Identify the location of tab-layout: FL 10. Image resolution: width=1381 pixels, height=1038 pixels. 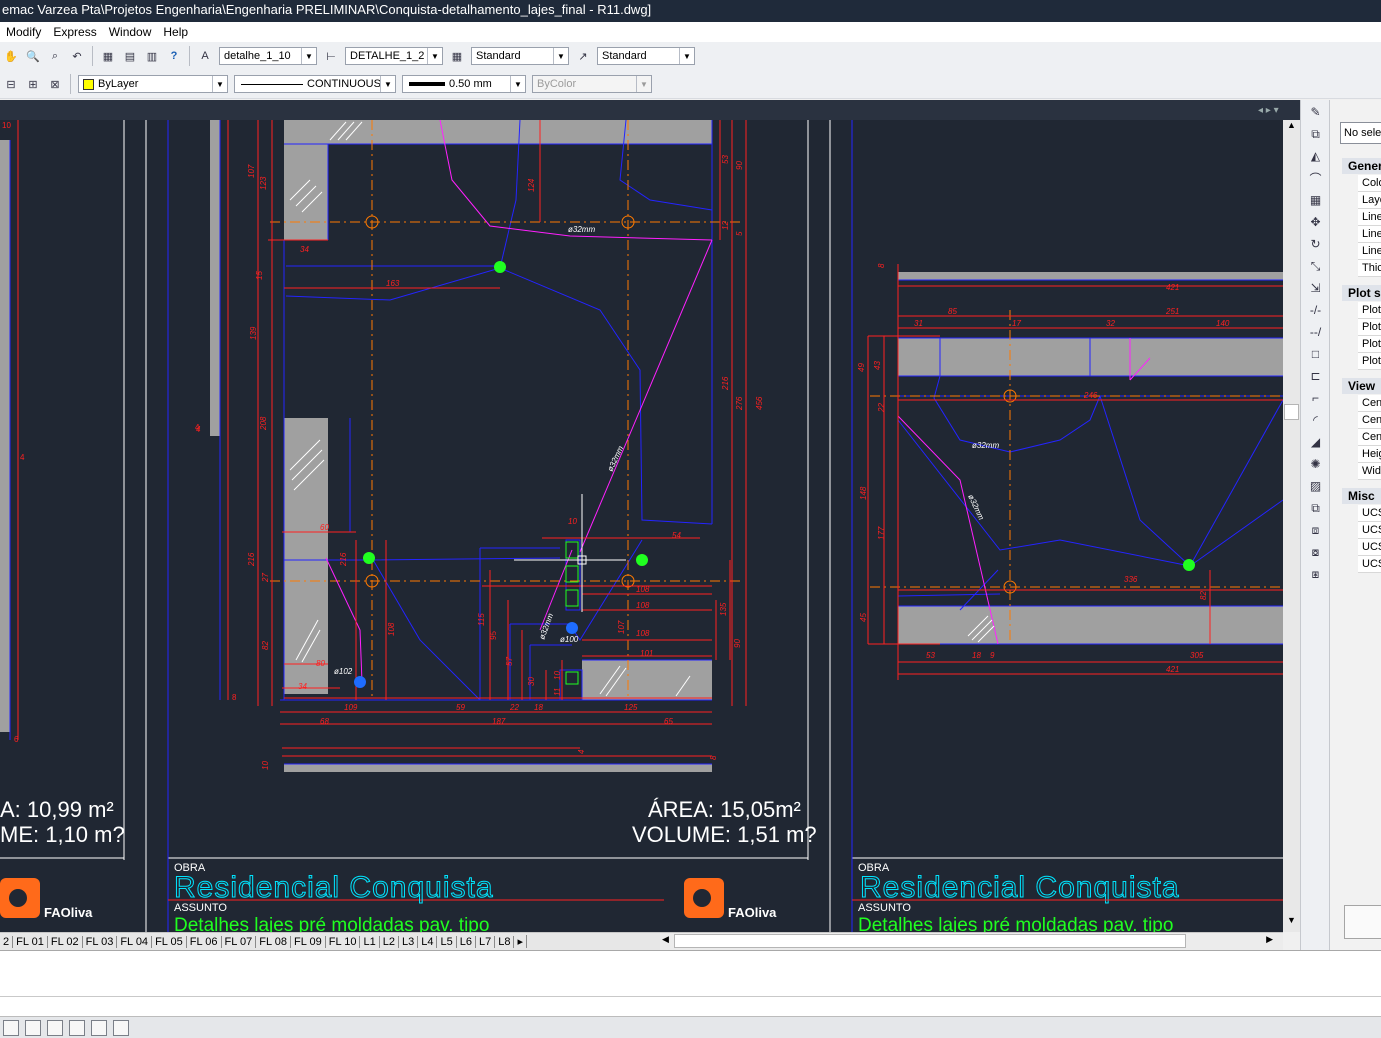
(343, 941).